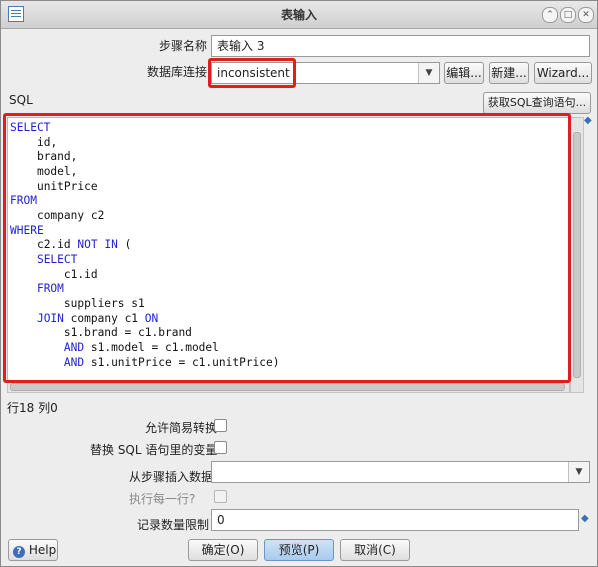 The image size is (598, 567). What do you see at coordinates (252, 73) in the screenshot?
I see `connection-highlight-box` at bounding box center [252, 73].